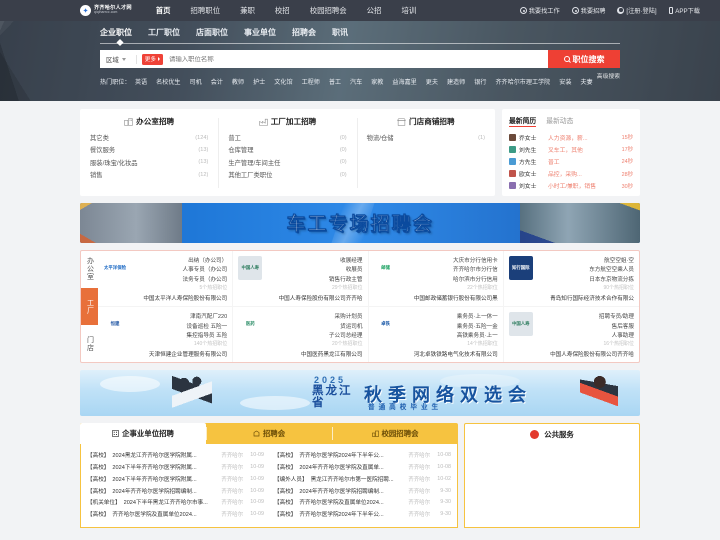  What do you see at coordinates (571, 161) in the screenshot?
I see `resume-row: 方先生 普工 24秒` at bounding box center [571, 161].